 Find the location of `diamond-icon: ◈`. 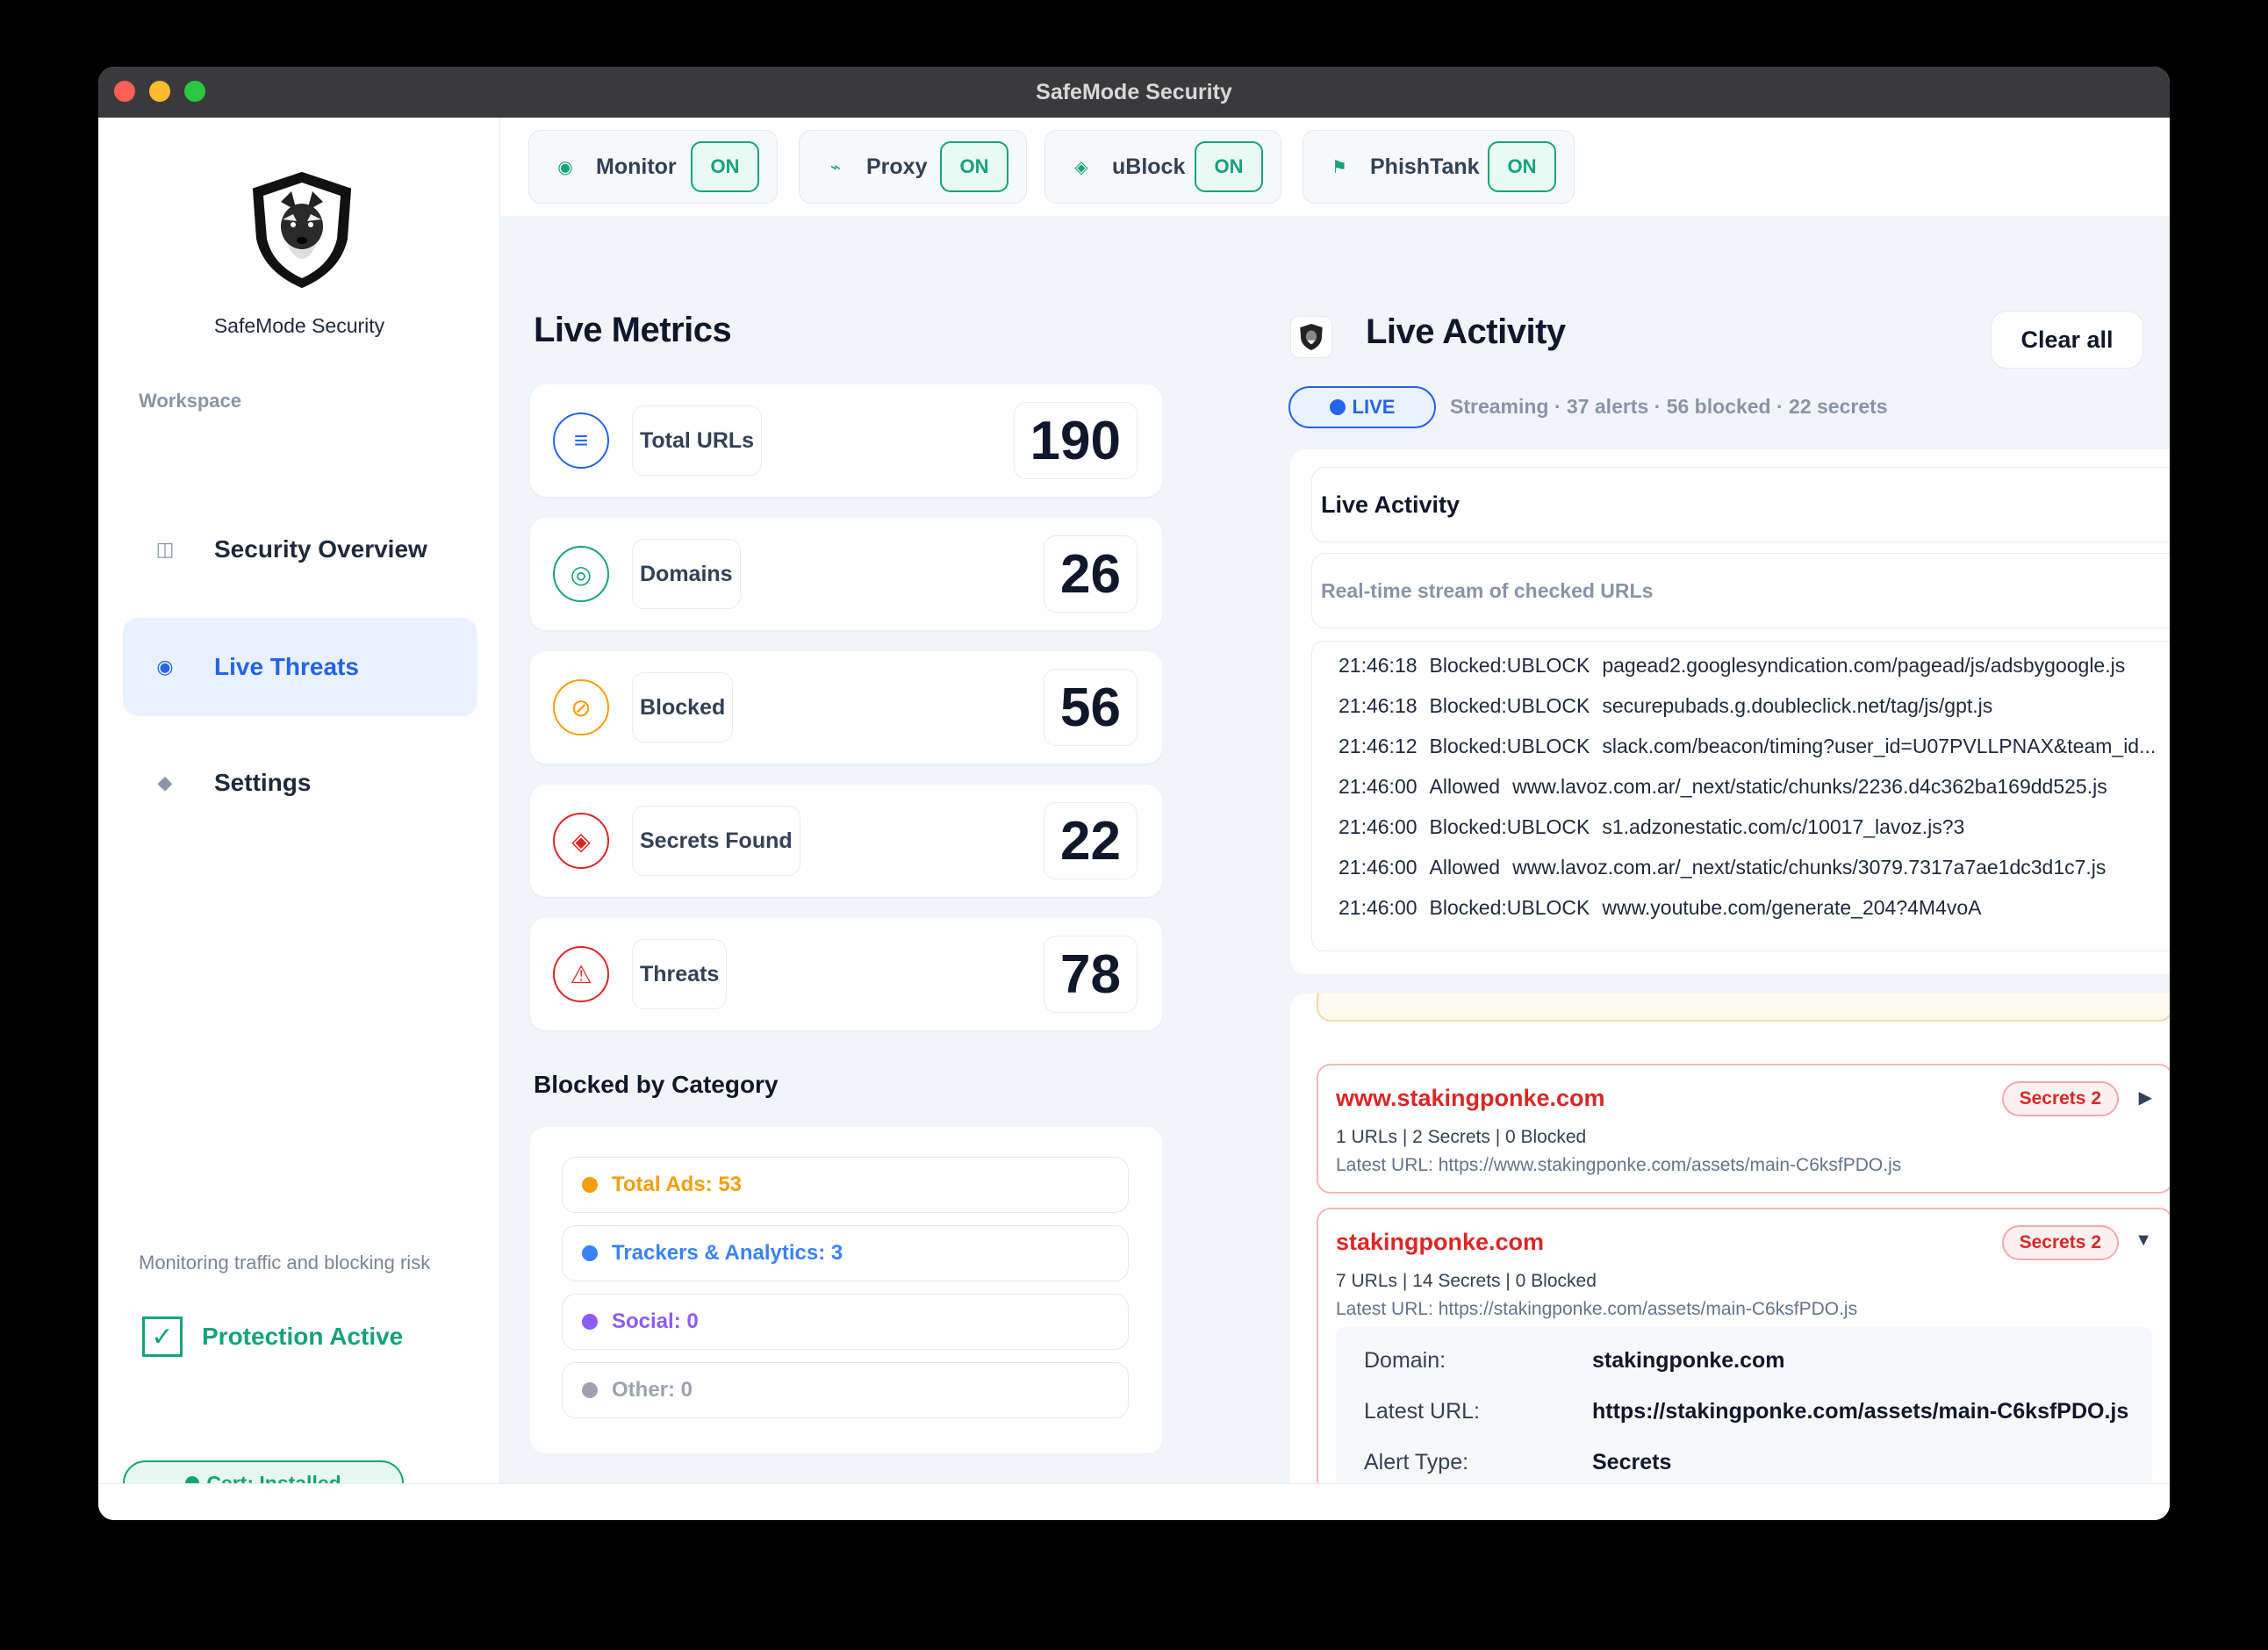

diamond-icon: ◈ is located at coordinates (1081, 167).